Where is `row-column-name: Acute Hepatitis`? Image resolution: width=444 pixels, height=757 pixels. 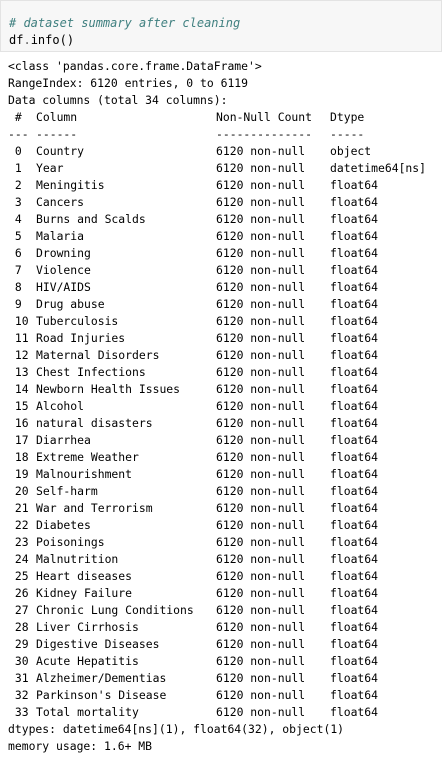 row-column-name: Acute Hepatitis is located at coordinates (87, 661).